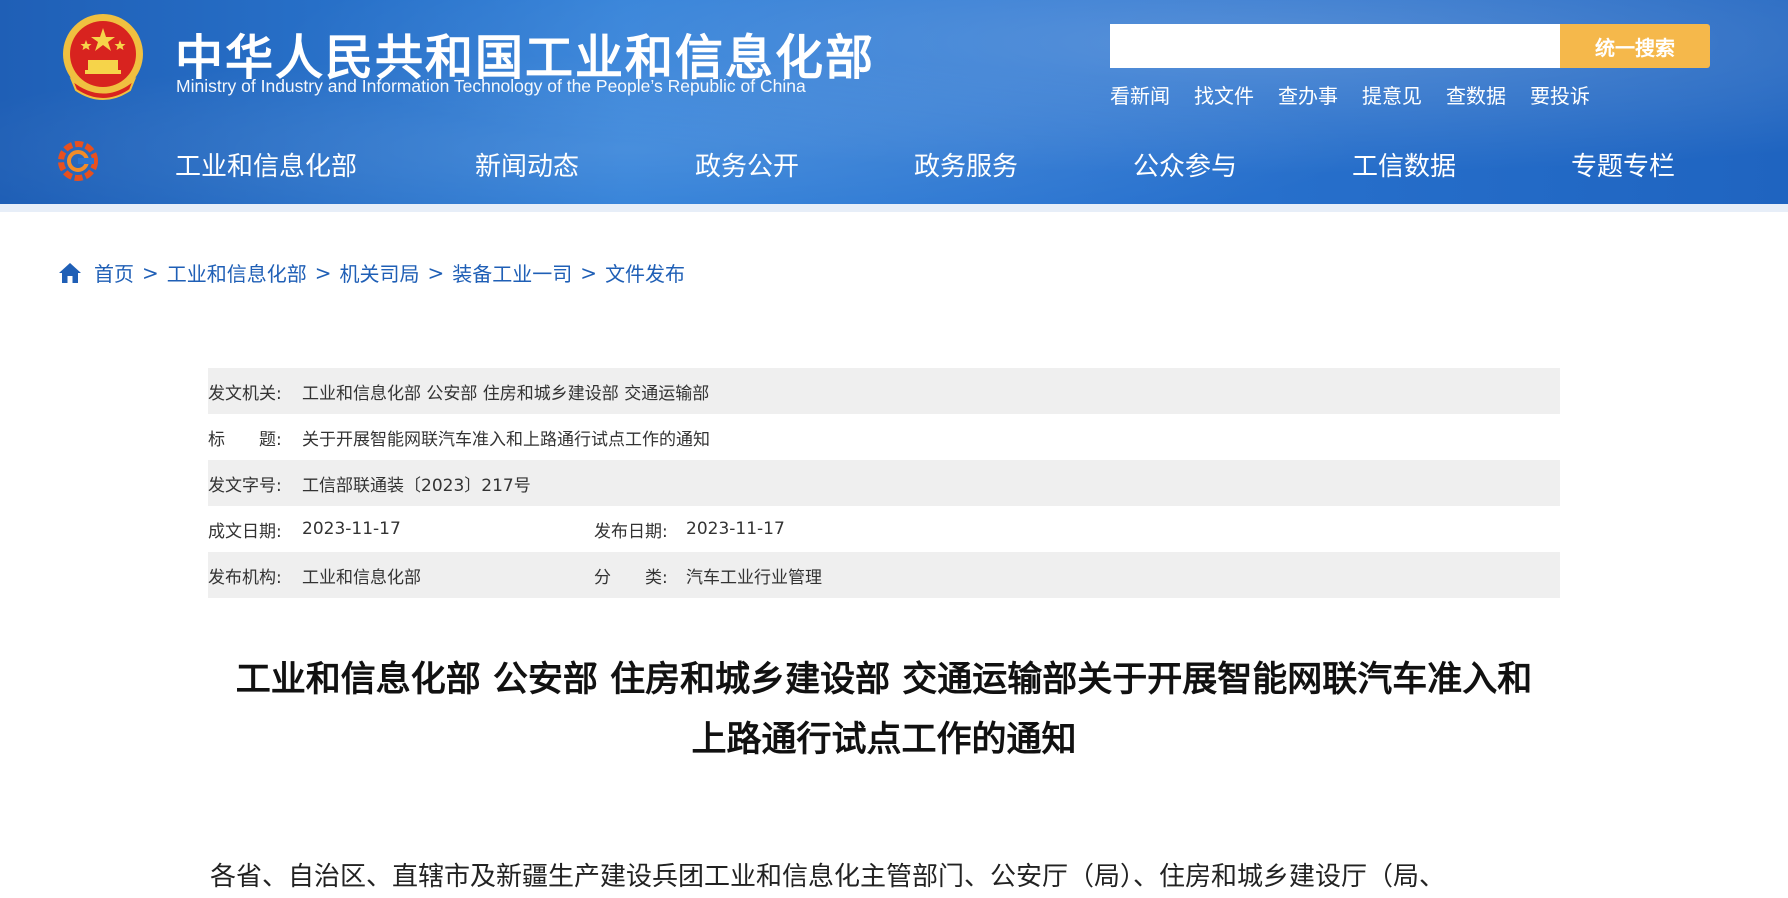 Image resolution: width=1788 pixels, height=898 pixels. What do you see at coordinates (237, 272) in the screenshot?
I see `breadcrumb-ministry: 工业和信息化部` at bounding box center [237, 272].